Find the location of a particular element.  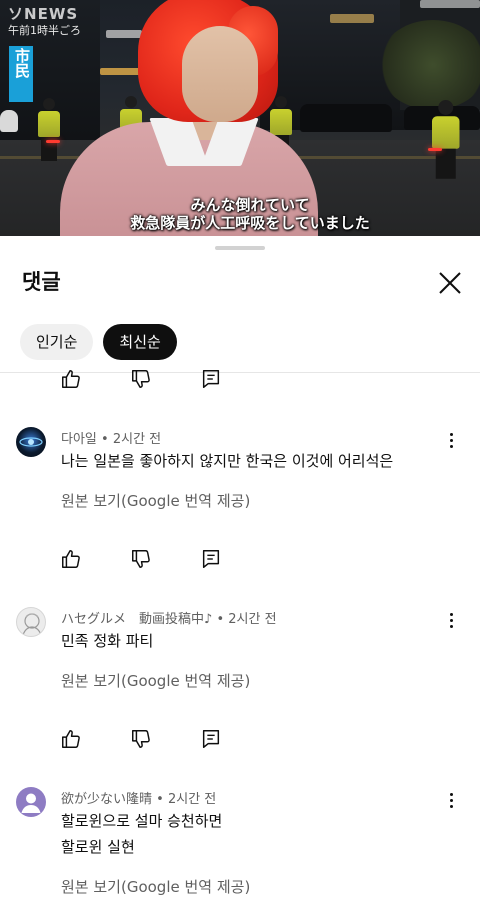

speaker-tag: 市民 is located at coordinates (21, 74).